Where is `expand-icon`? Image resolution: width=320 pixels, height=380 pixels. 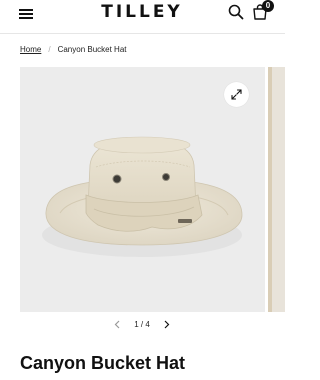
expand-icon is located at coordinates (236, 94).